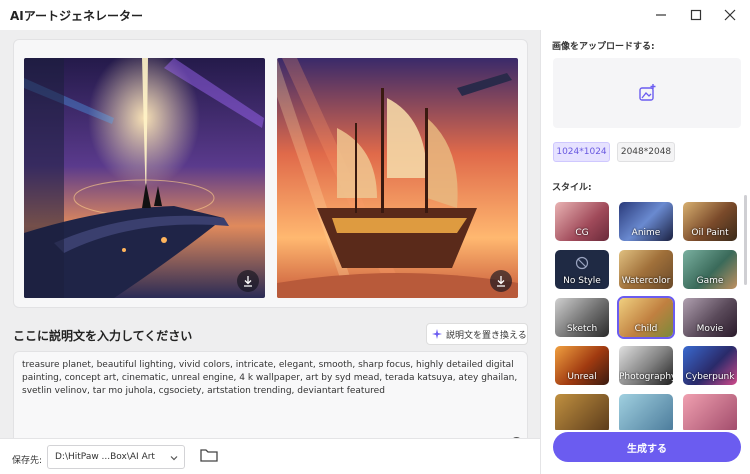  I want to click on replace-description-label: 説明文を置き換える, so click(486, 335).